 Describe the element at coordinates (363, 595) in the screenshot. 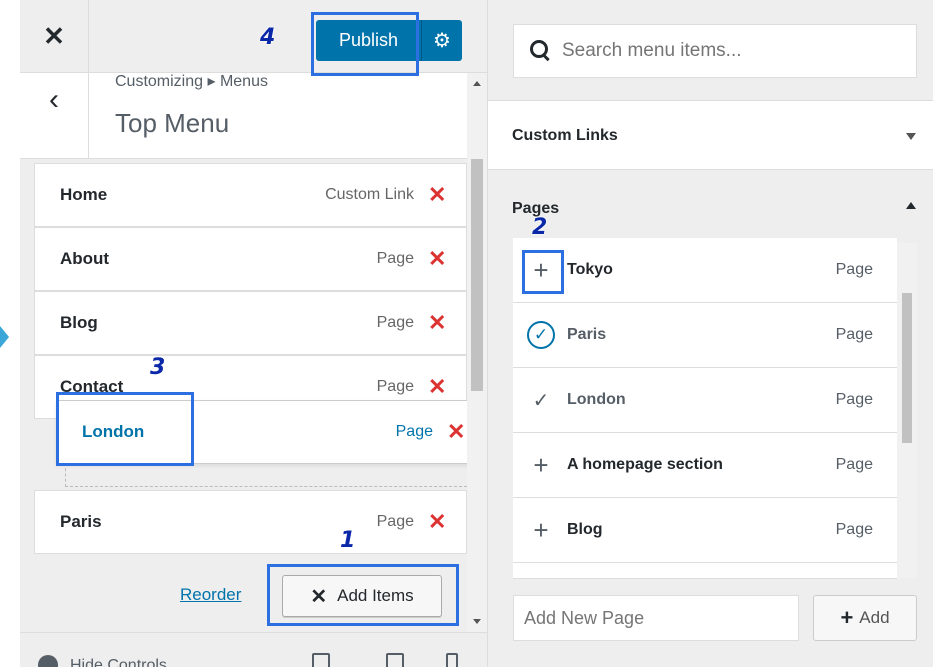

I see `step1-highlight` at that location.